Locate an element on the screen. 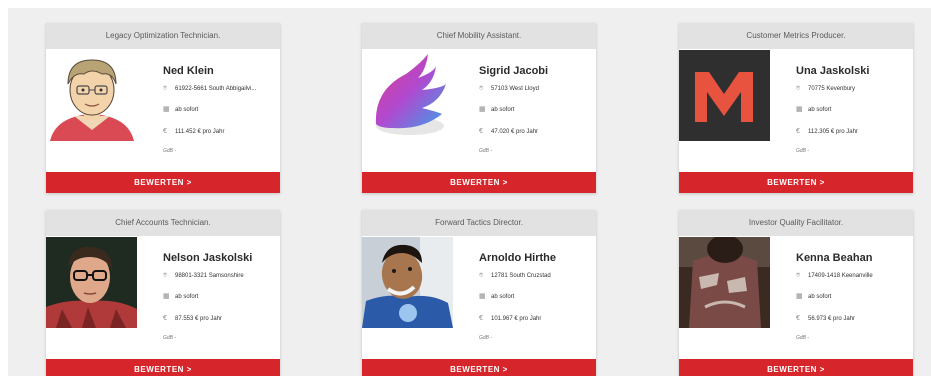 The width and height of the screenshot is (931, 376). salary-text: 101.967 € pro Jahr is located at coordinates (516, 319).